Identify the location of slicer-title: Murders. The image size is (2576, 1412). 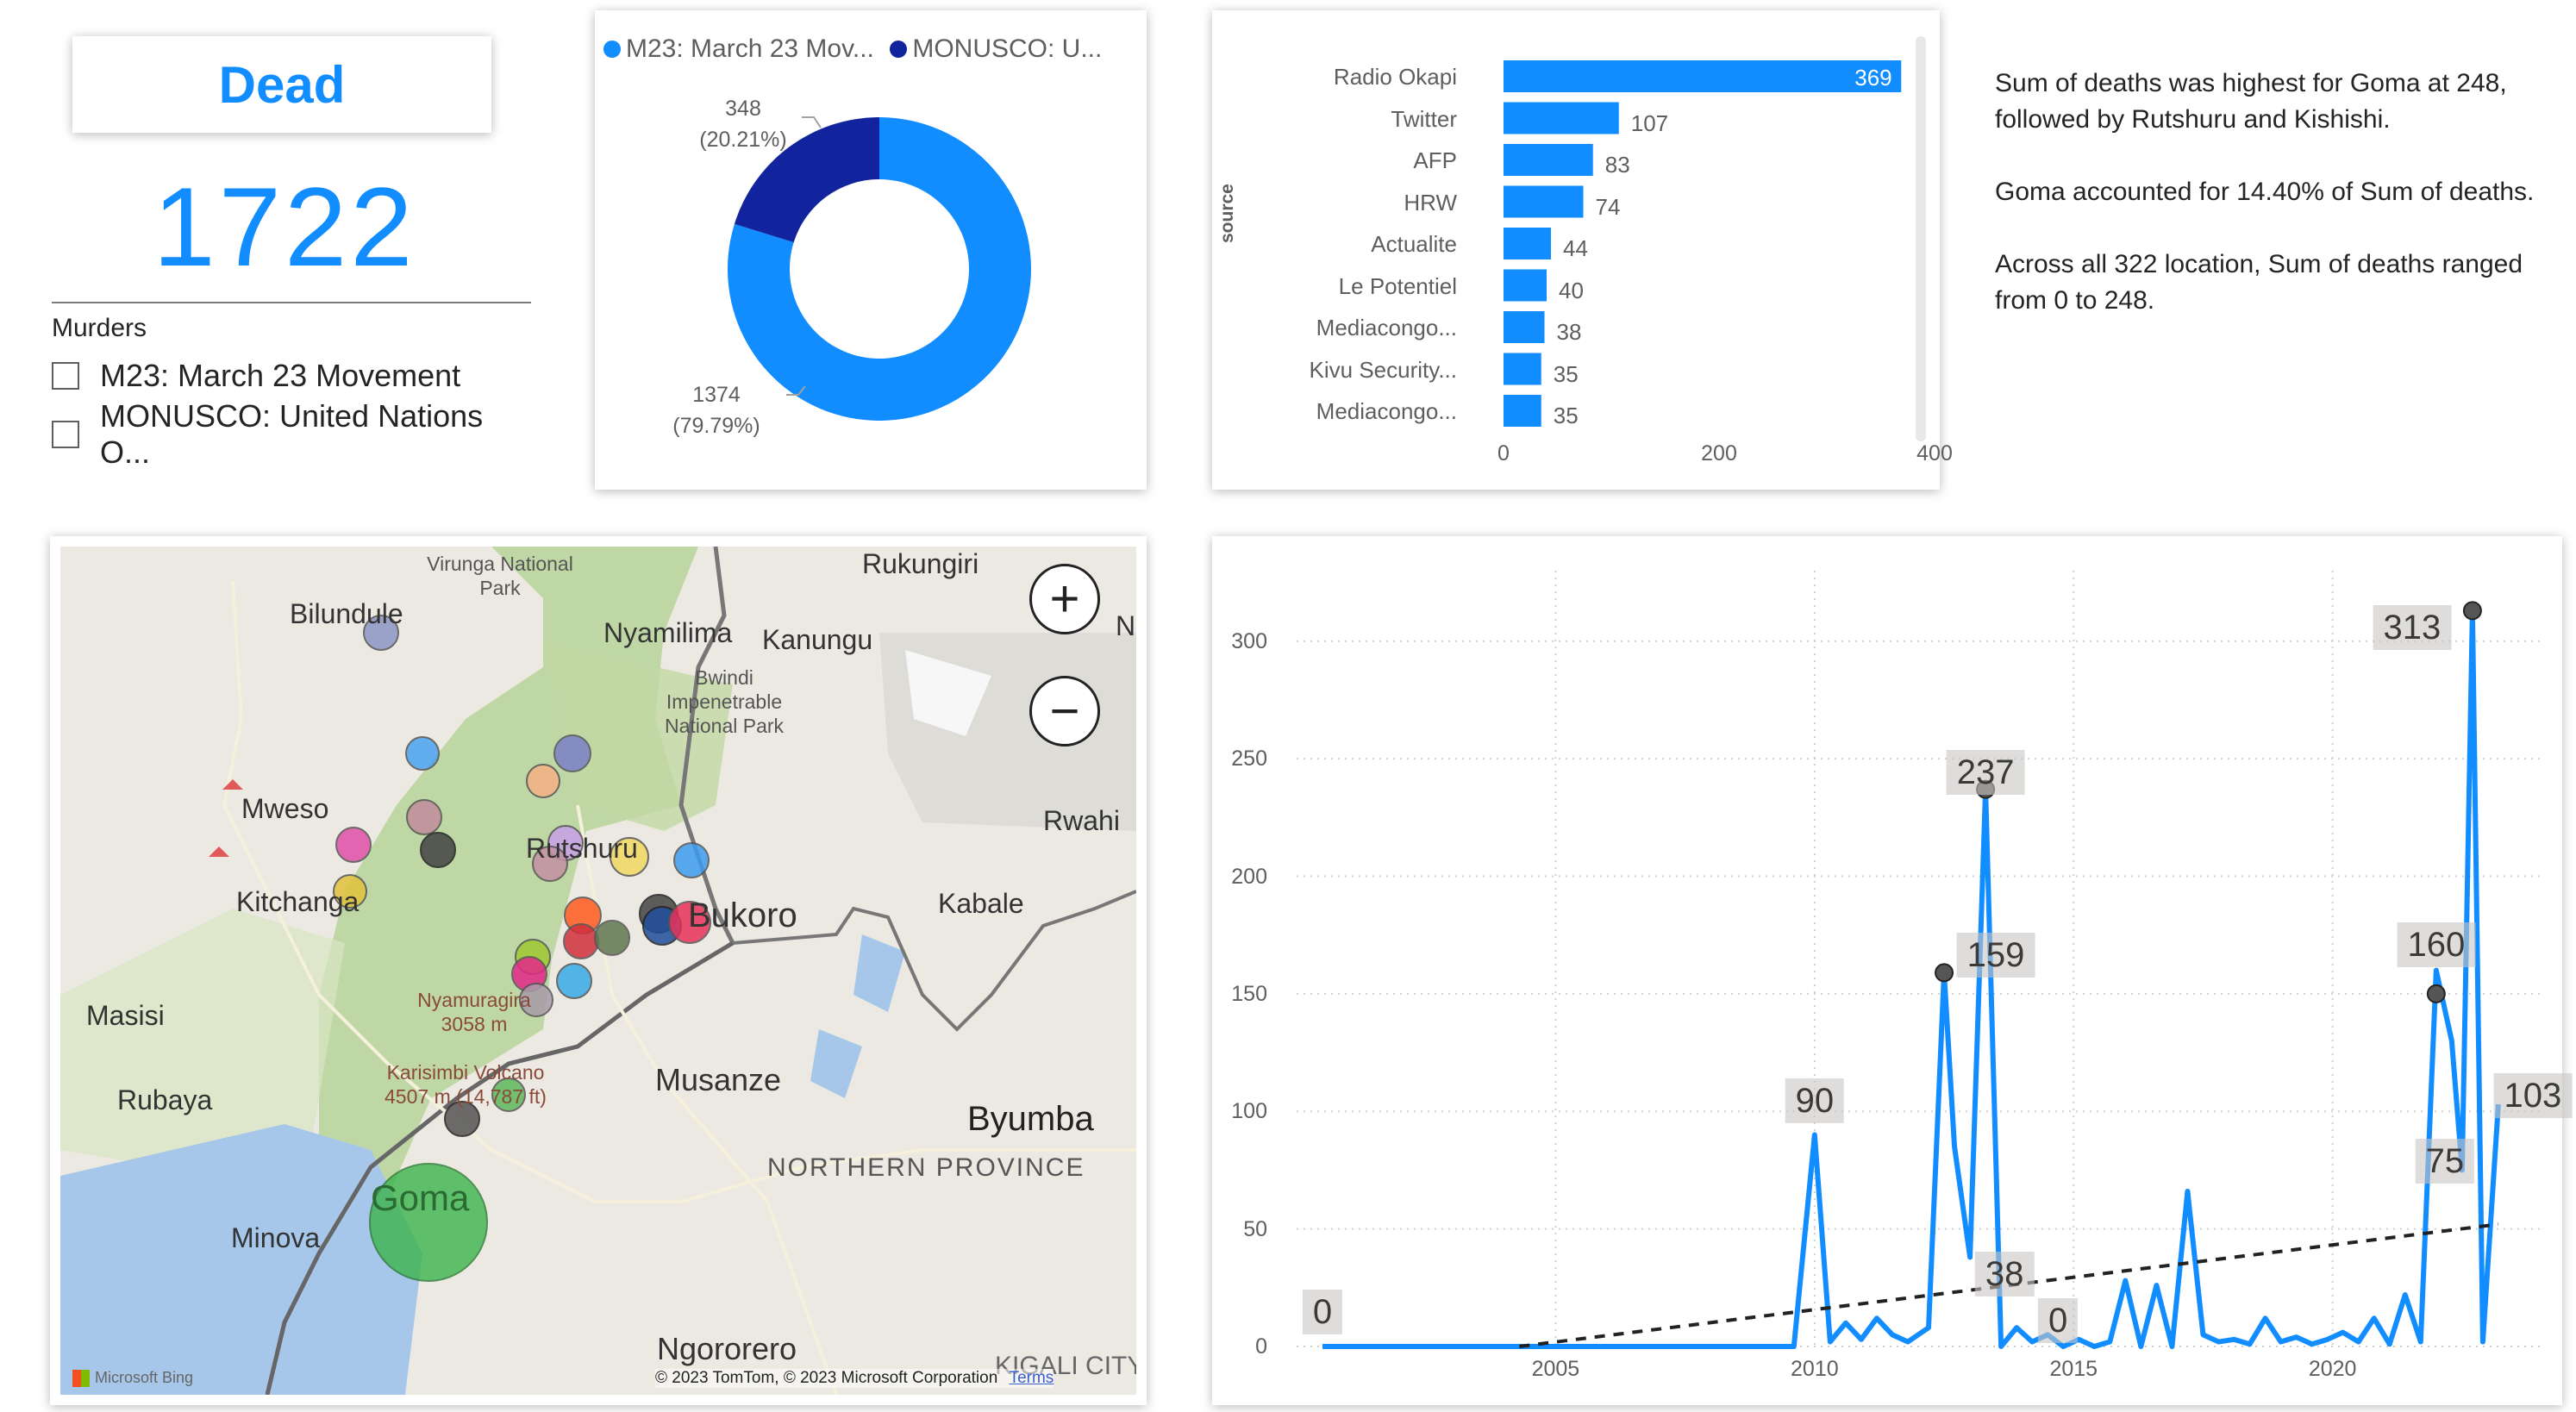
(99, 328).